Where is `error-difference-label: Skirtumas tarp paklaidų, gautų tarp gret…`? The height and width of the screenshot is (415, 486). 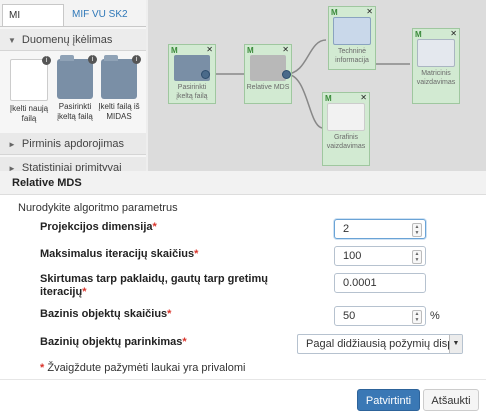 error-difference-label: Skirtumas tarp paklaidų, gautų tarp gret… is located at coordinates (165, 286).